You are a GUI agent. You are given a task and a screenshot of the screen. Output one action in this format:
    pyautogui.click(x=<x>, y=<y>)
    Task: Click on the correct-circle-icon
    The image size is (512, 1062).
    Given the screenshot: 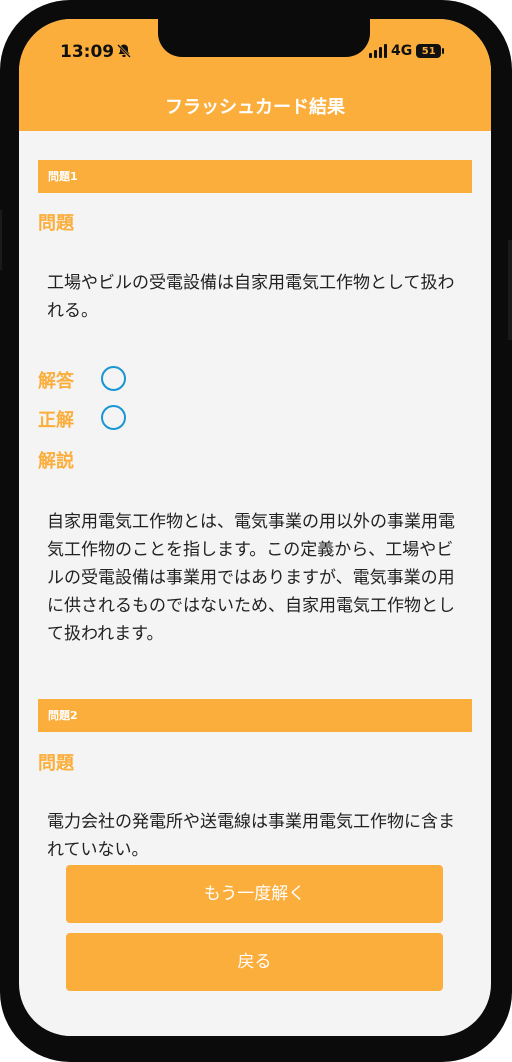 What is the action you would take?
    pyautogui.click(x=113, y=417)
    